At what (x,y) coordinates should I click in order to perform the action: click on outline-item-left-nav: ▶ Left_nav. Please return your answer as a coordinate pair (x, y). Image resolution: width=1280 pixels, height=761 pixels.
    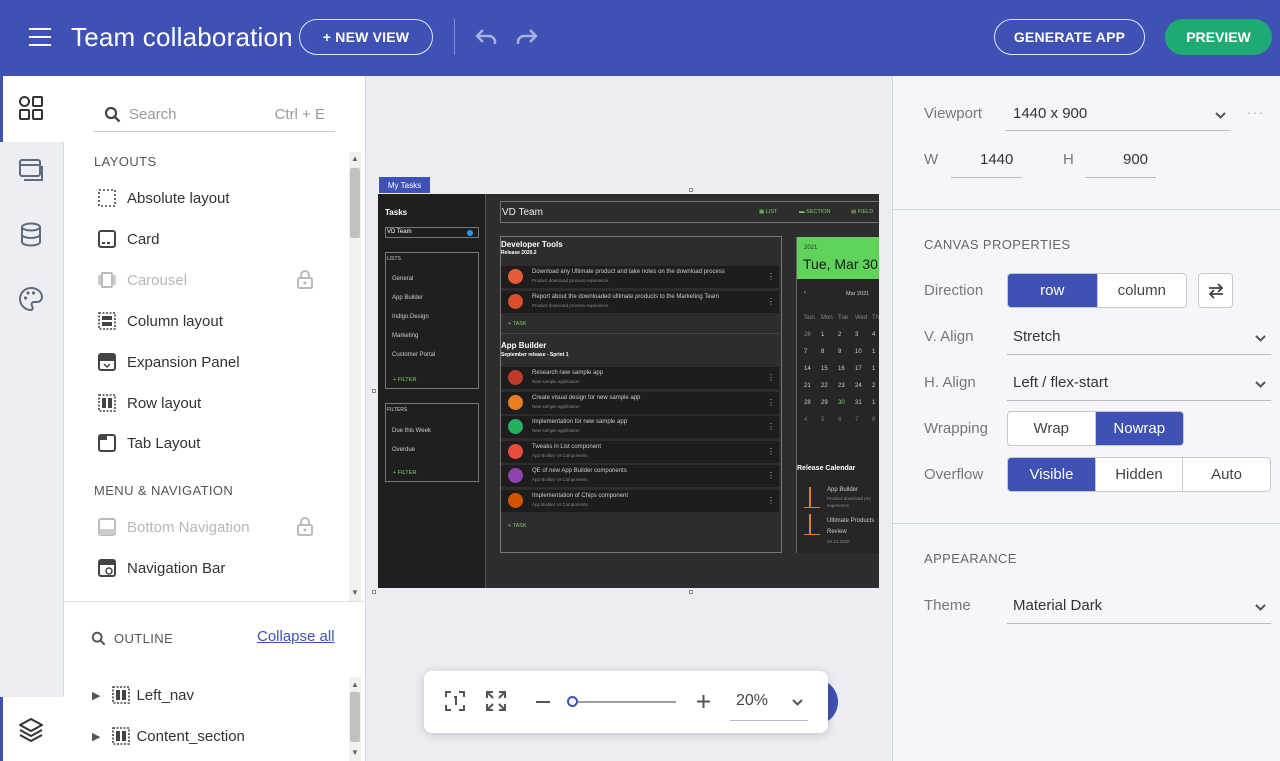
    Looking at the image, I should click on (143, 695).